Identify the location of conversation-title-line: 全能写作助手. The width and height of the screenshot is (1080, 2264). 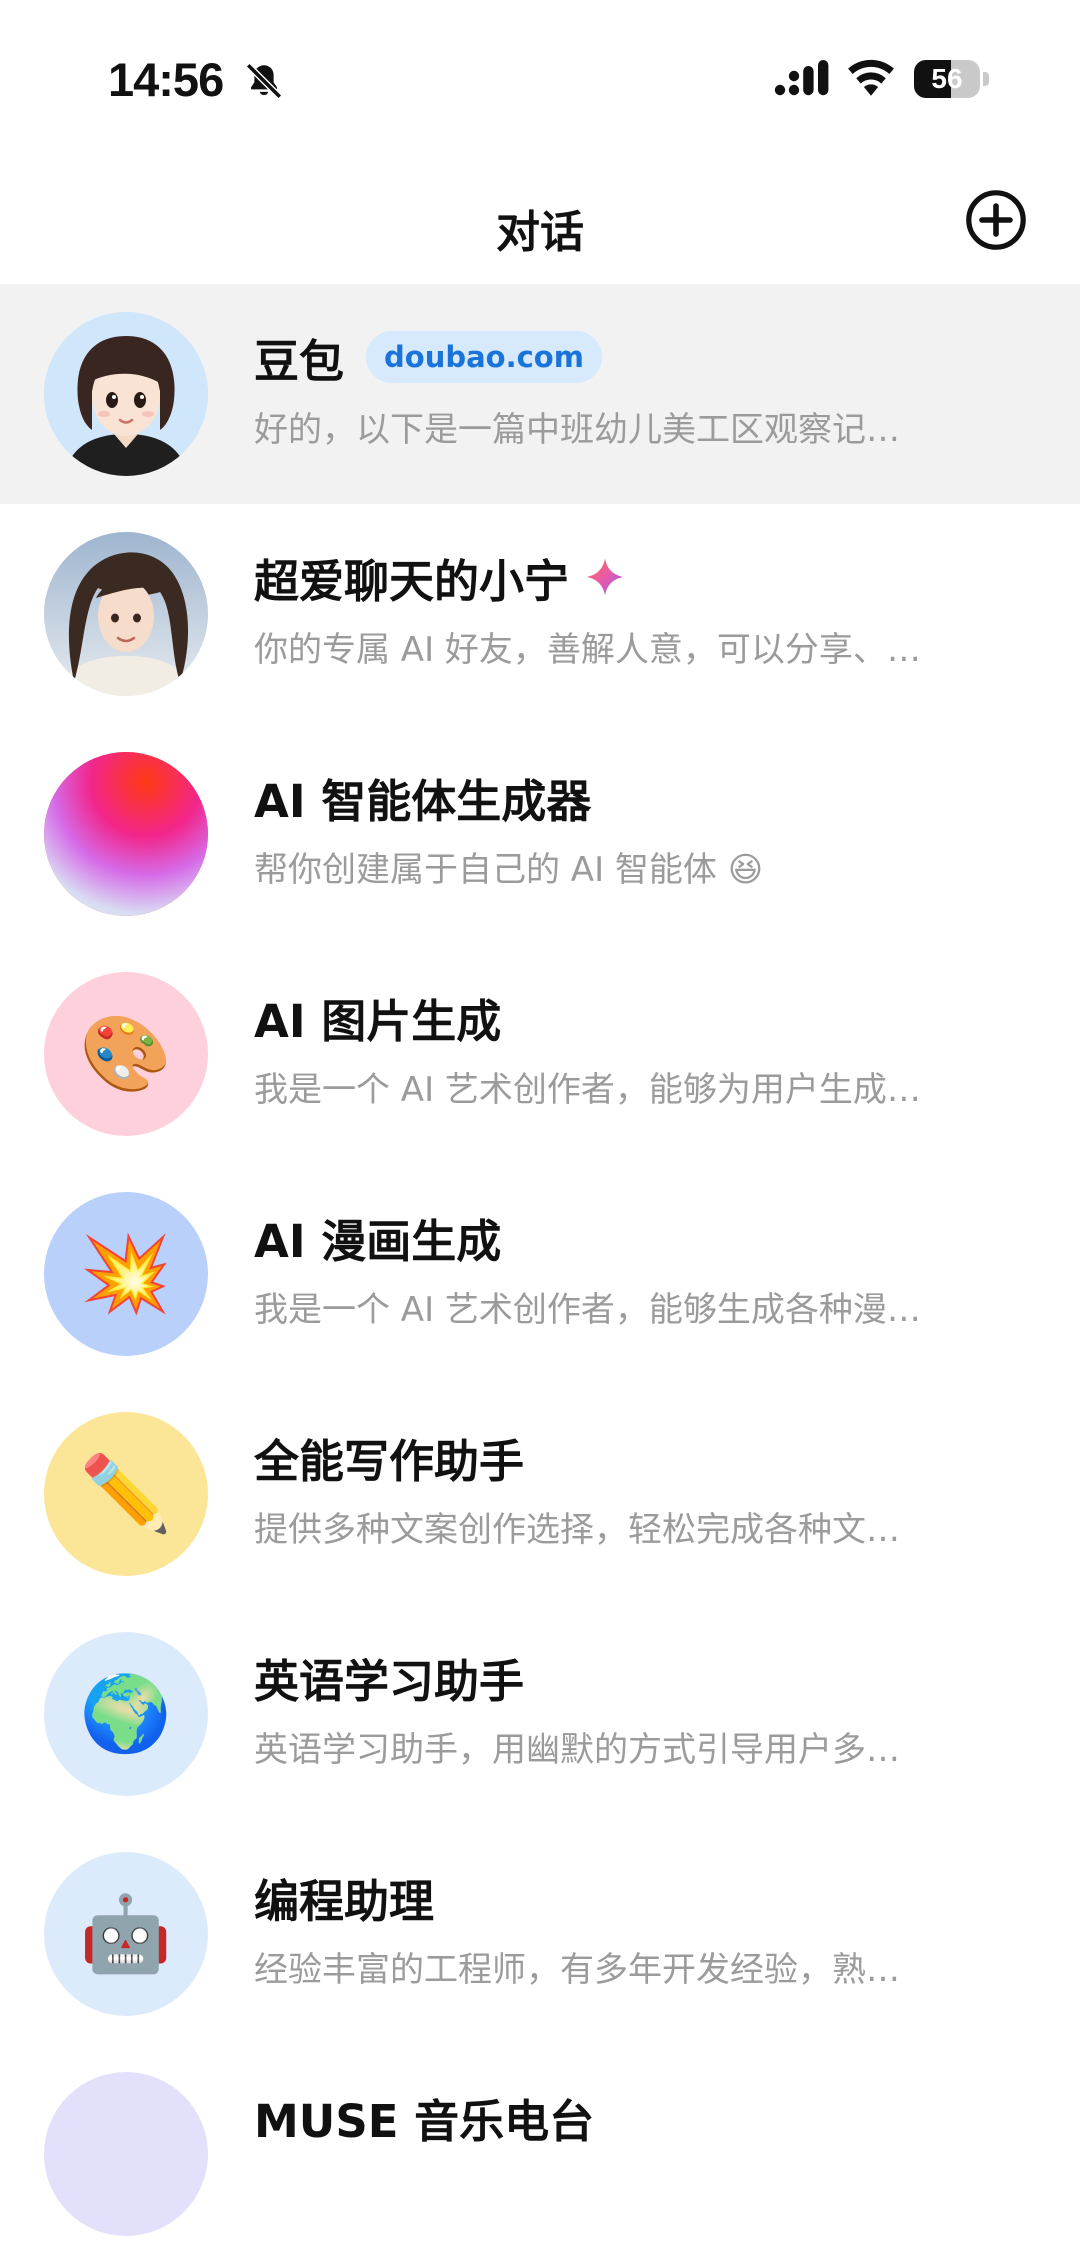
(389, 1457).